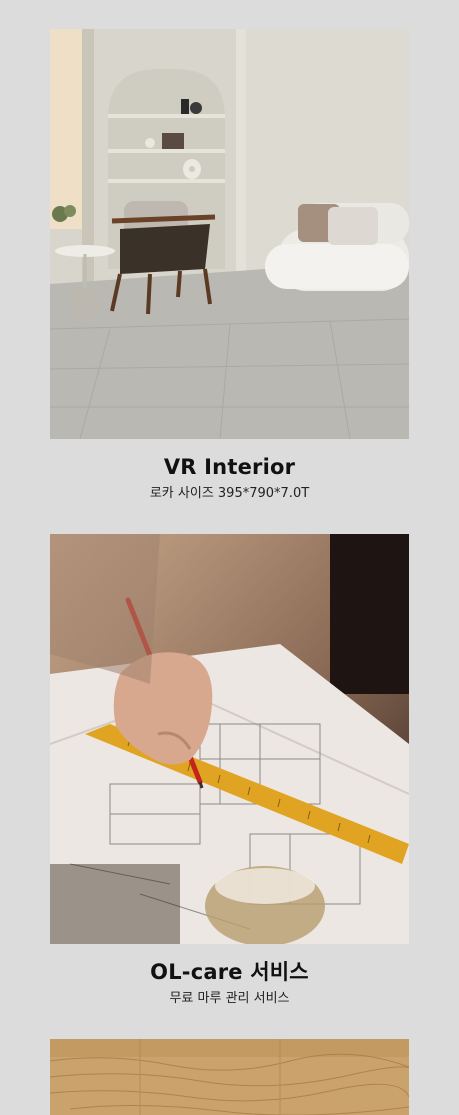 The height and width of the screenshot is (1115, 459). I want to click on product-title: VR Interior, so click(229, 467).